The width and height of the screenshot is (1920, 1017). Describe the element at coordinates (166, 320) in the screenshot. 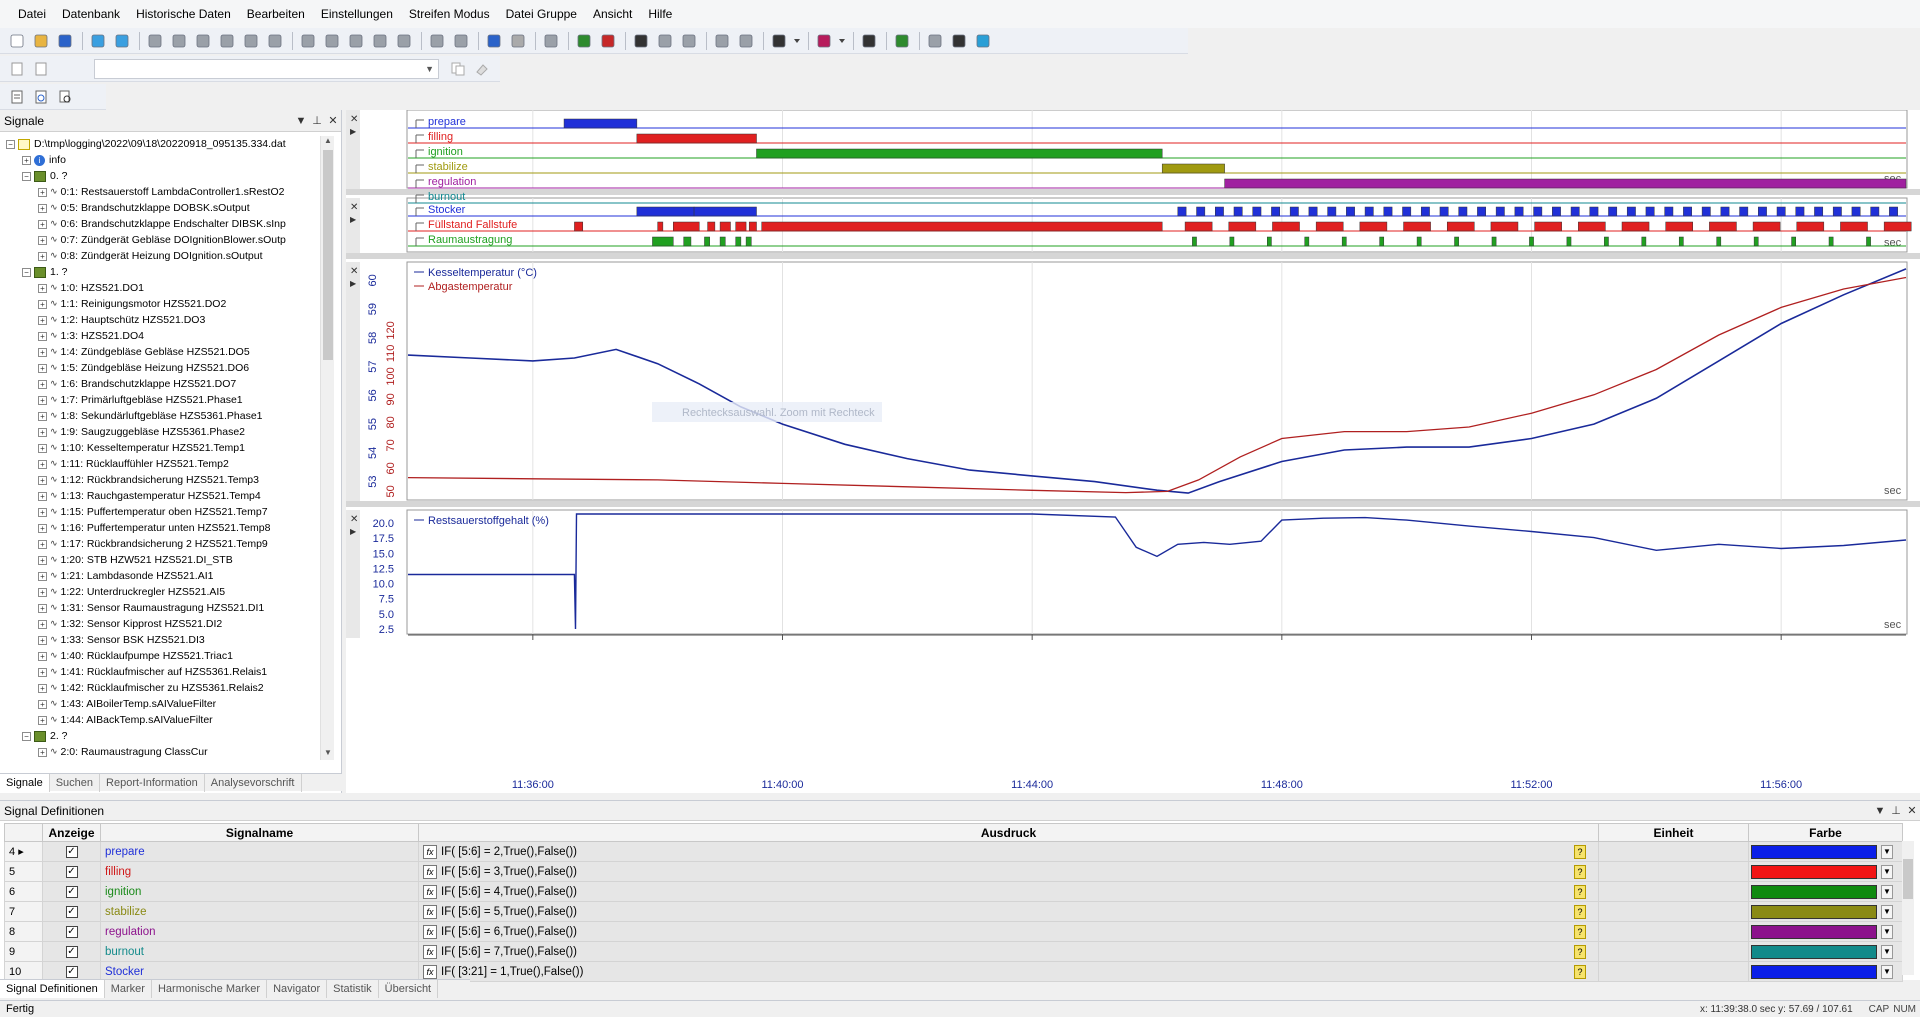

I see `tree-signal-item: + ∿ 1:2: Hauptschütz HZS521.DO3` at that location.